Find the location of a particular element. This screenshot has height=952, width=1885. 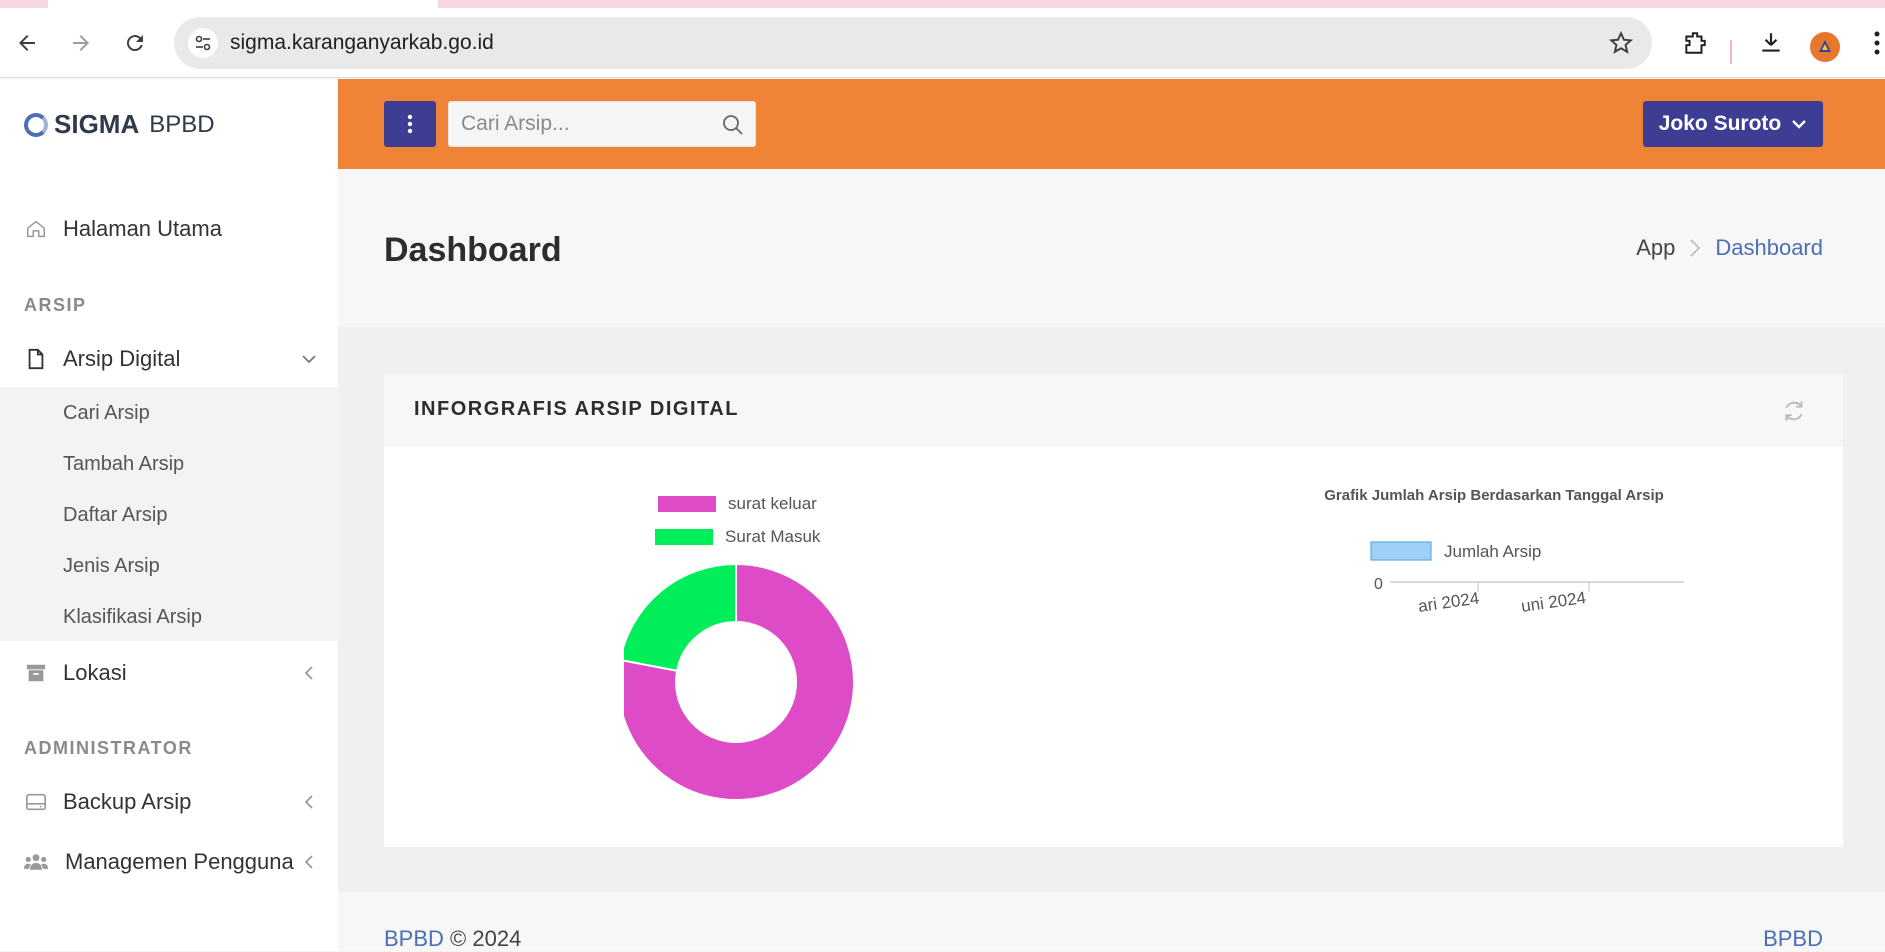

download-icon is located at coordinates (1771, 43).